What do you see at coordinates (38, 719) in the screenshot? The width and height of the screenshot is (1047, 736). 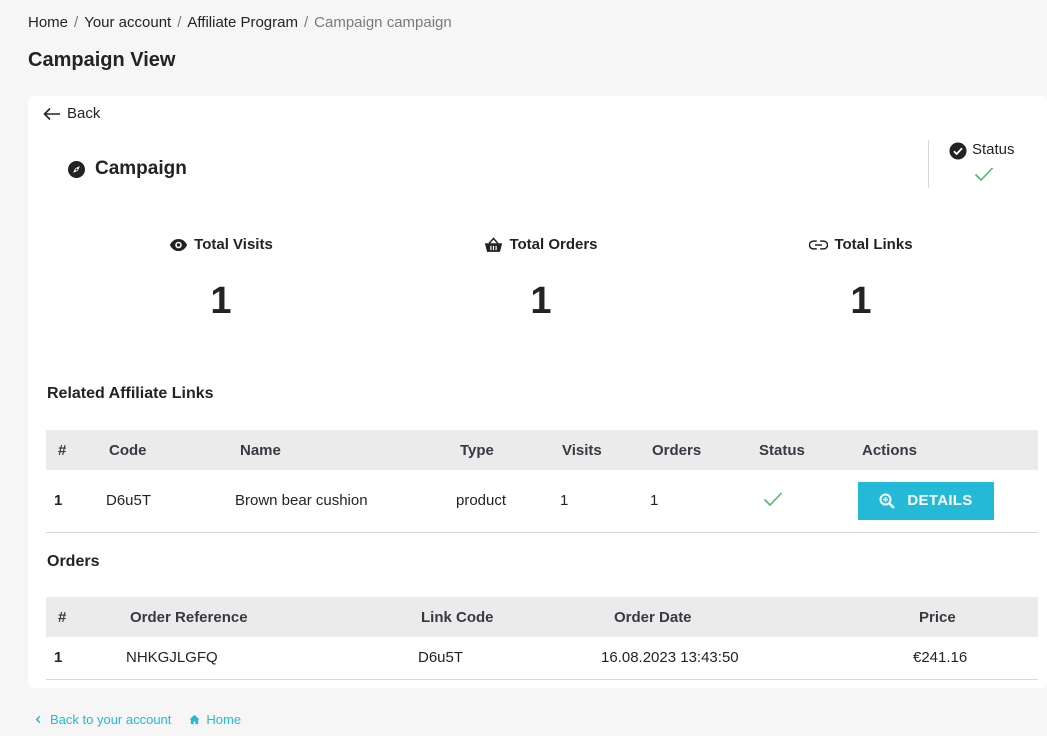 I see `chevron-left-icon` at bounding box center [38, 719].